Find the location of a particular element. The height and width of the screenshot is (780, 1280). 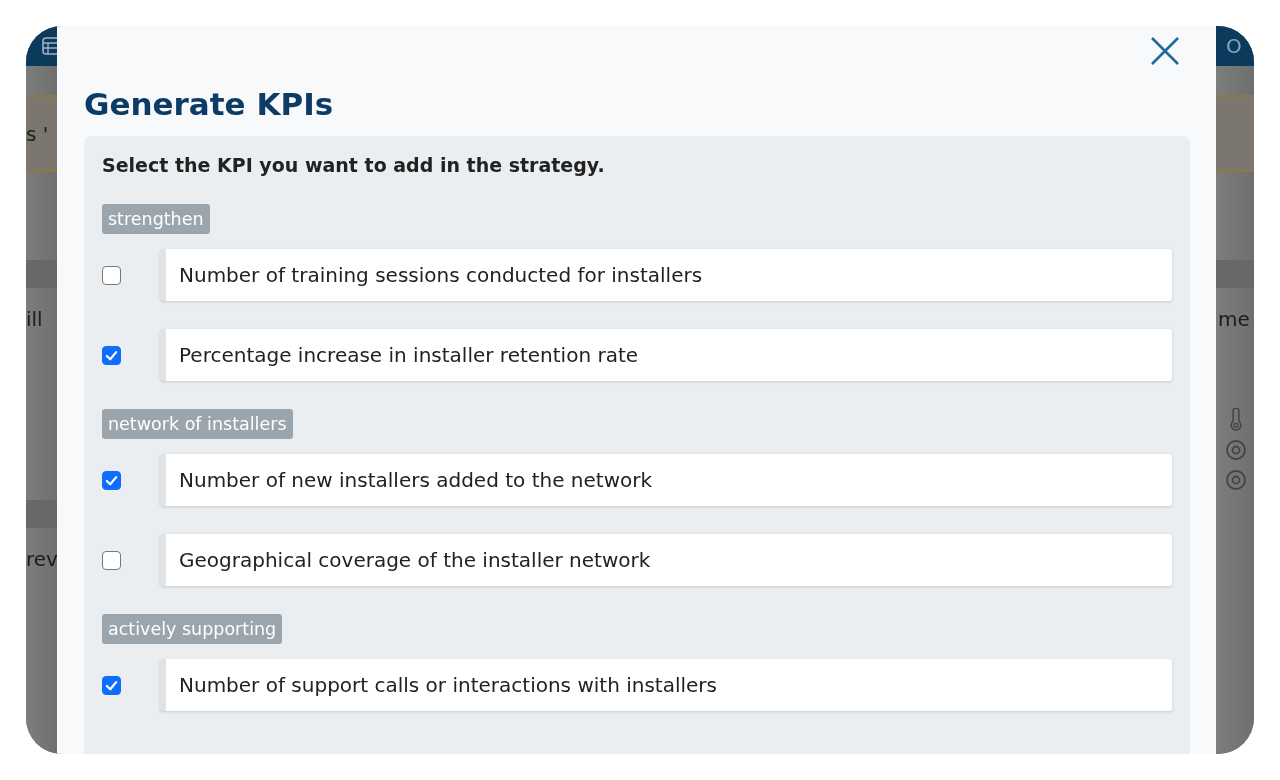

background-text: rev is located at coordinates (42, 559).